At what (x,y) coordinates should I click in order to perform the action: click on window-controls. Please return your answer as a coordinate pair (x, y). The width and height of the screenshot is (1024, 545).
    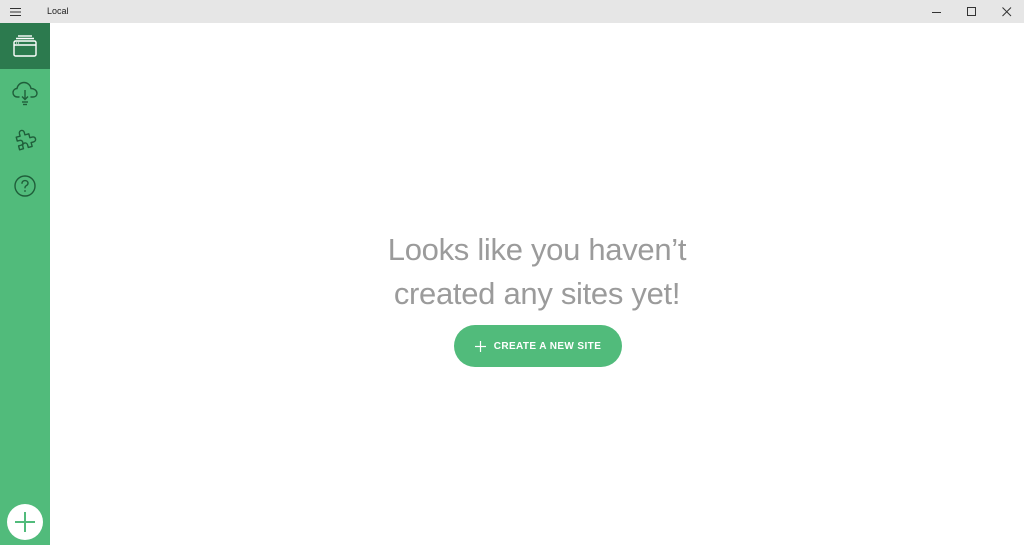
    Looking at the image, I should click on (971, 11).